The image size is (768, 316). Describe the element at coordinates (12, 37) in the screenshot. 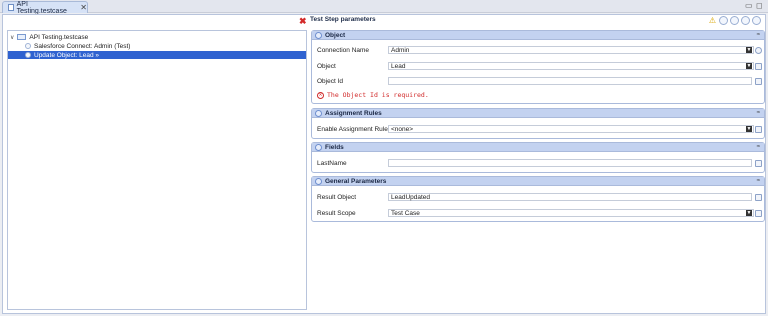

I see `expand-chevron-icon: ∨` at that location.